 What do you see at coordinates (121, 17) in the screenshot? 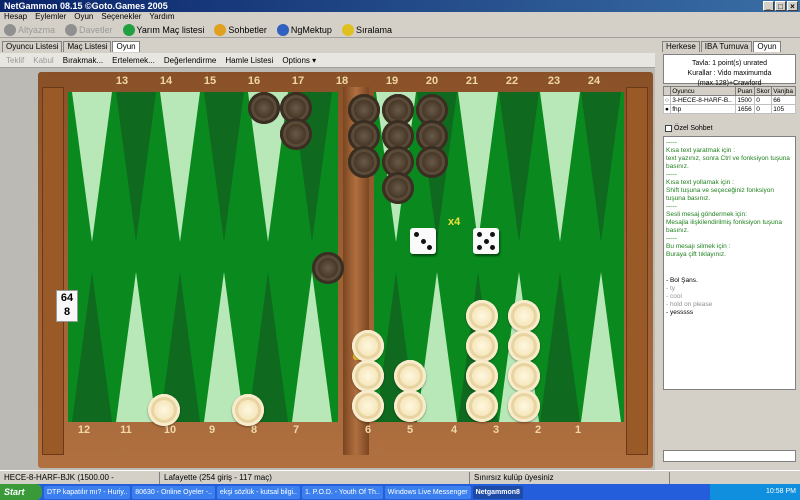
I see `menu-secenekler: Seçenekler` at bounding box center [121, 17].